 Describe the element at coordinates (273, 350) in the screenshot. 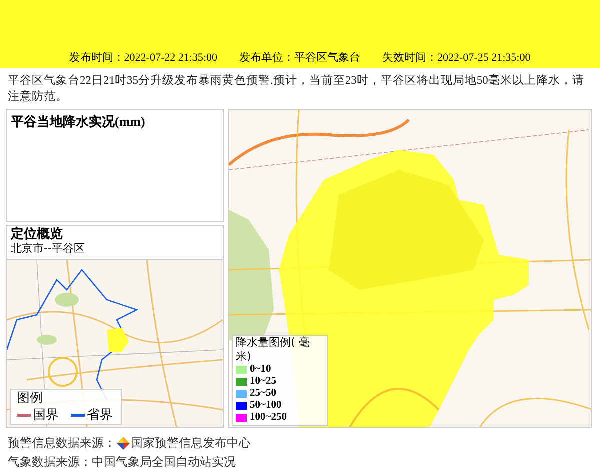

I see `legend-title: 降水量图例( 毫米)` at that location.